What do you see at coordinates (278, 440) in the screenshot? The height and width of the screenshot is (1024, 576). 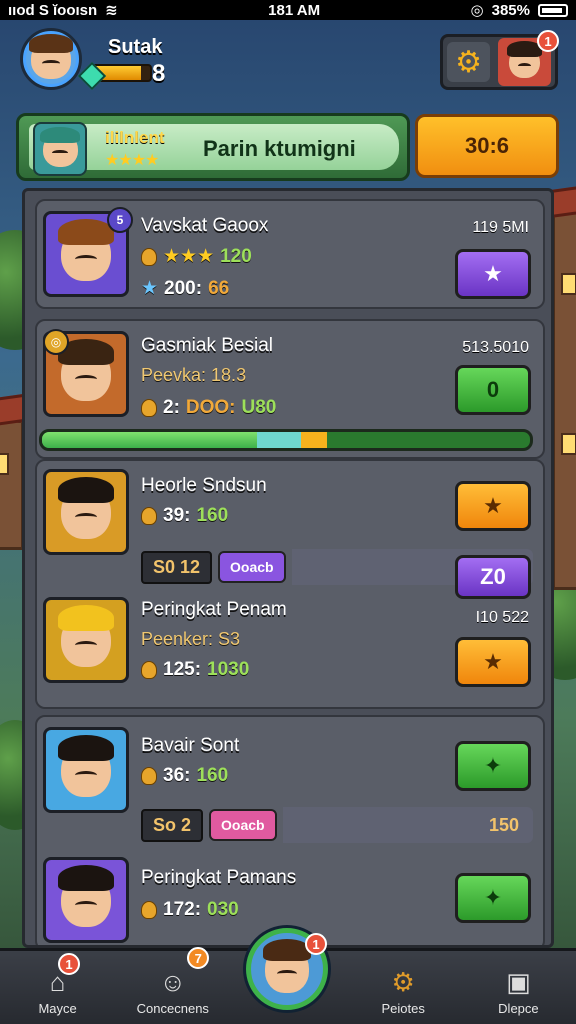 I see `progress-highlight` at bounding box center [278, 440].